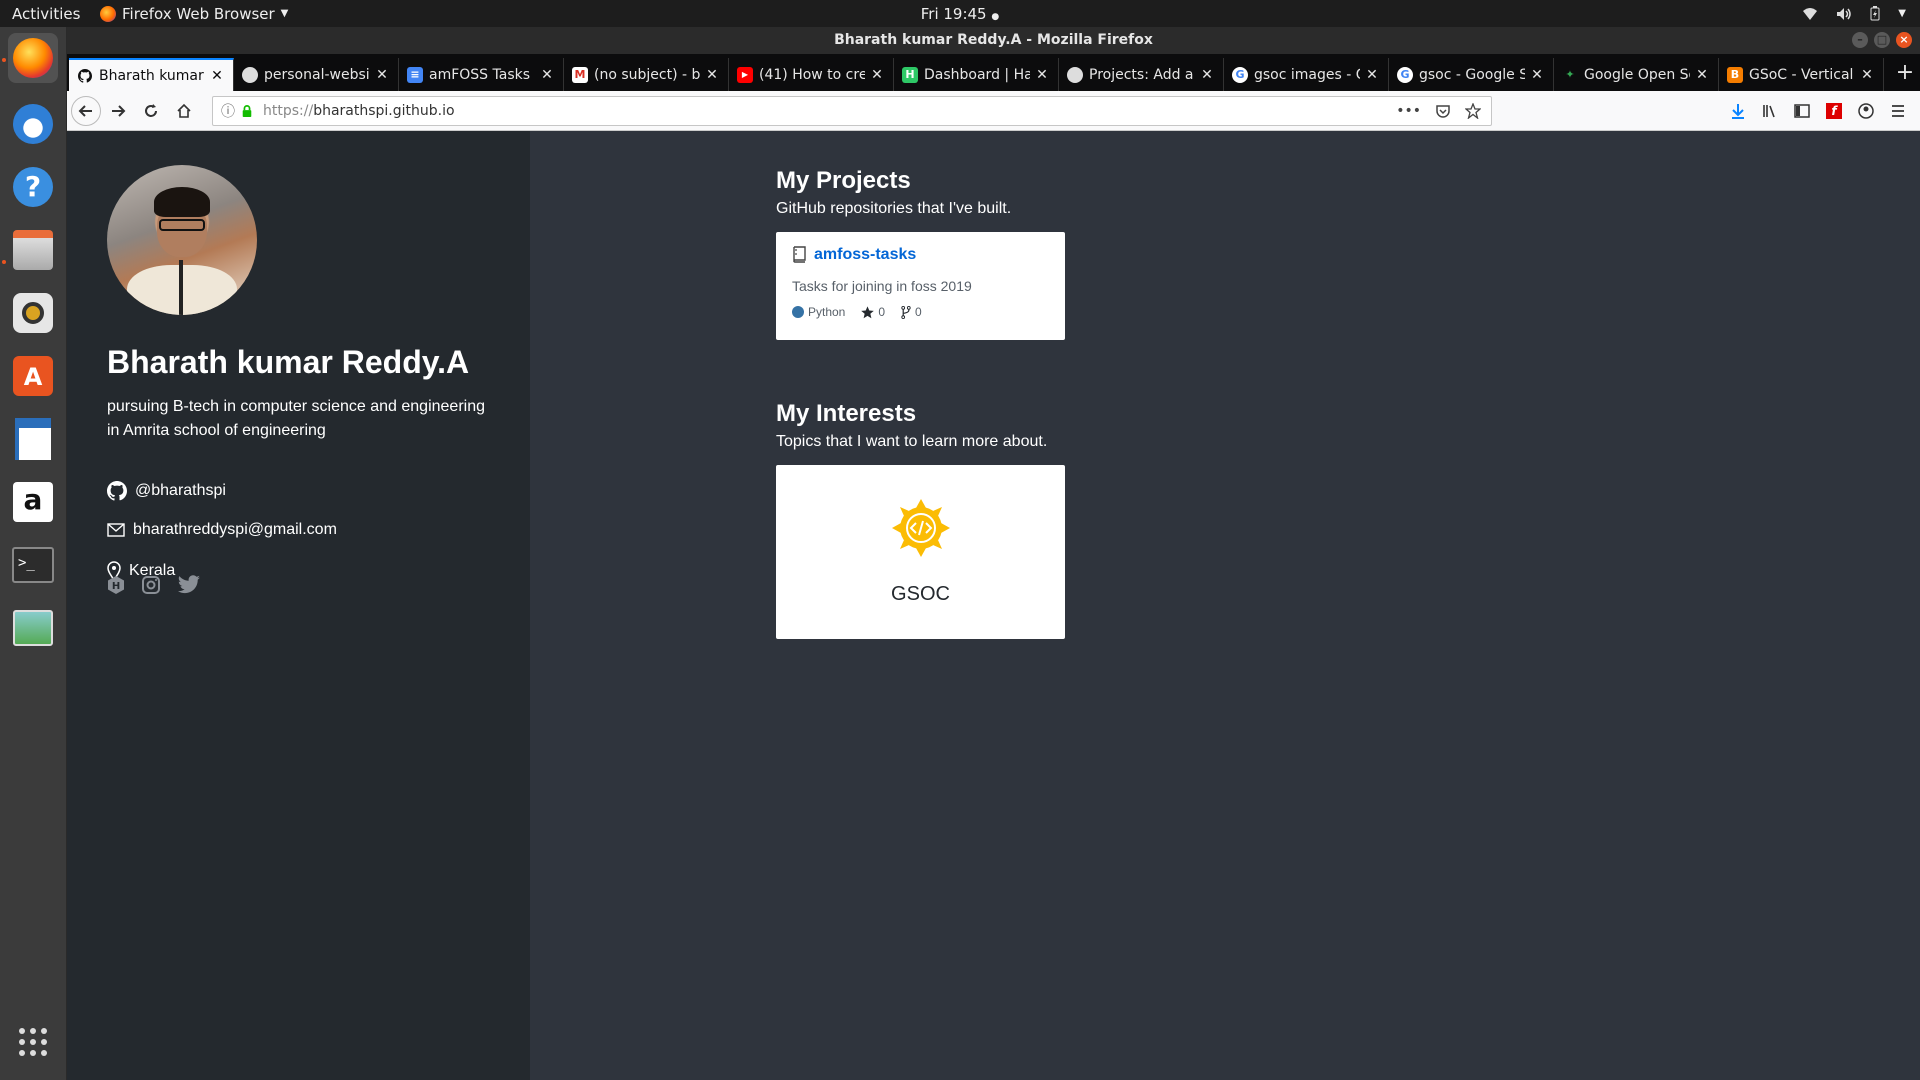 This screenshot has width=1920, height=1080. I want to click on instagram-icon, so click(151, 585).